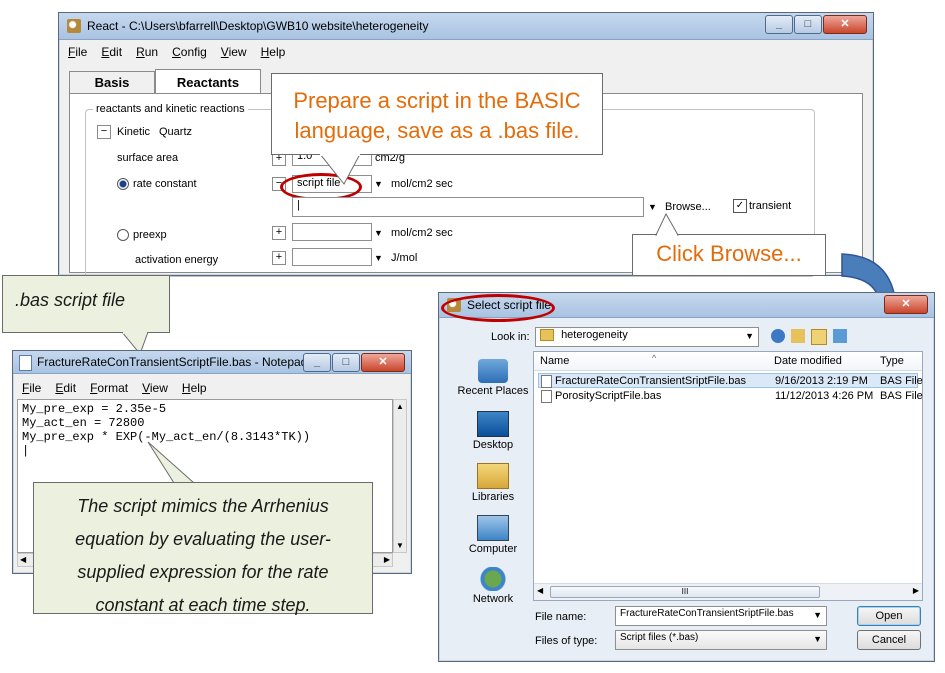 The image size is (945, 673). Describe the element at coordinates (317, 362) in the screenshot. I see `notepad-minimize-button: _` at that location.